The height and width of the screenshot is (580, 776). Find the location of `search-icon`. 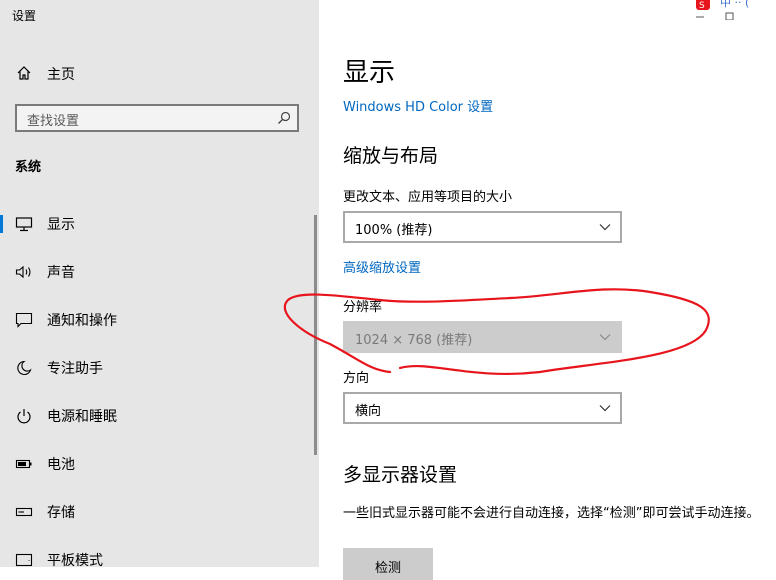

search-icon is located at coordinates (284, 117).